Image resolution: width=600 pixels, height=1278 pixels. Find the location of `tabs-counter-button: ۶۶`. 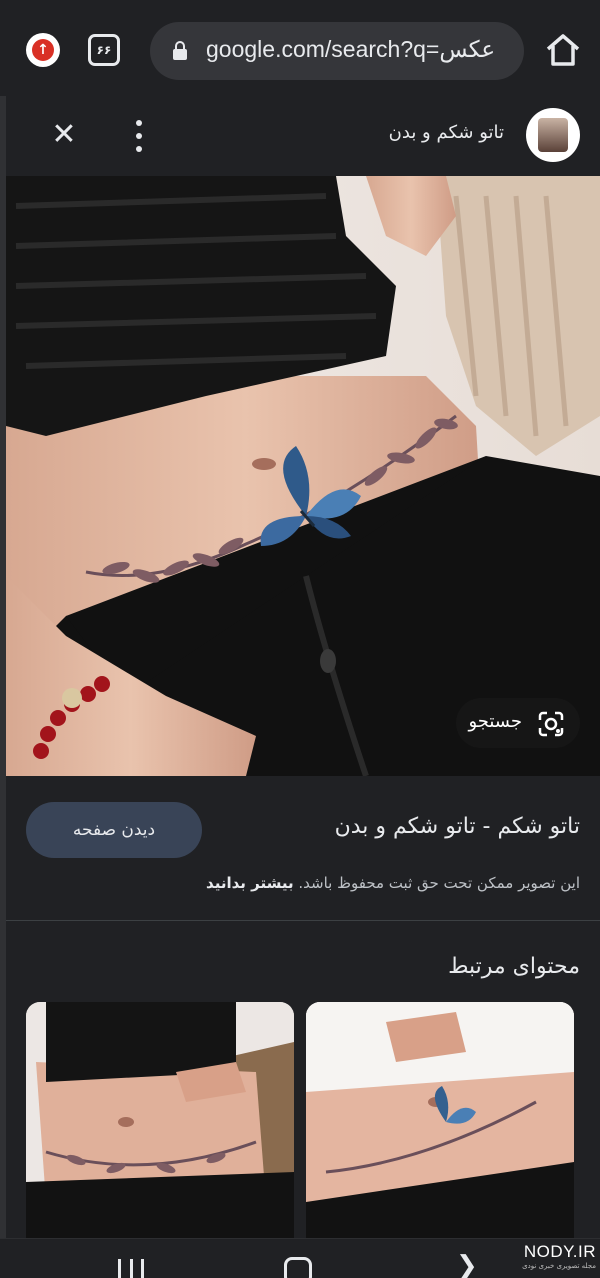

tabs-counter-button: ۶۶ is located at coordinates (104, 50).